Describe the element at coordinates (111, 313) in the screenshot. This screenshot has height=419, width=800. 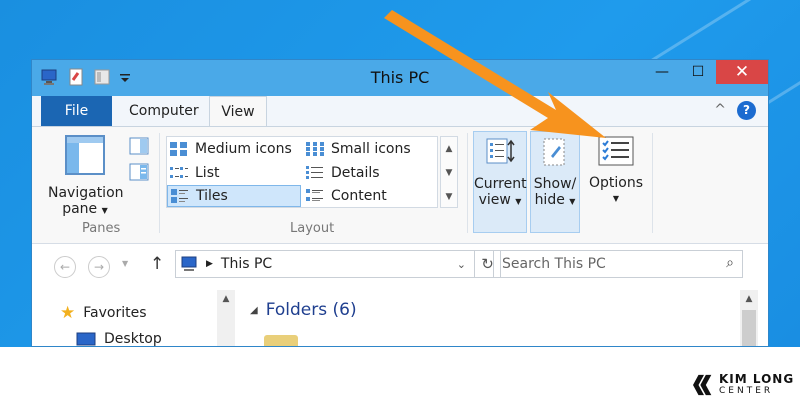
I see `nav-item-favorites: ★ Favorites` at that location.